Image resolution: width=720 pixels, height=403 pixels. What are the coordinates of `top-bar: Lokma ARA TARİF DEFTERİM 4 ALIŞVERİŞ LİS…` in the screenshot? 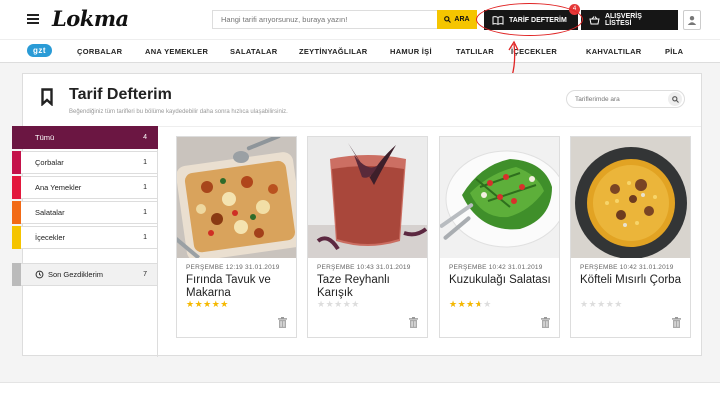 It's located at (360, 19).